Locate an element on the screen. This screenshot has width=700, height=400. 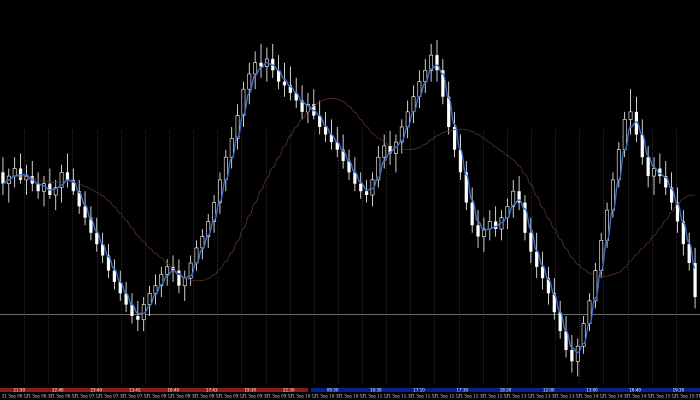
session-header-label: 18:30 is located at coordinates (506, 389).